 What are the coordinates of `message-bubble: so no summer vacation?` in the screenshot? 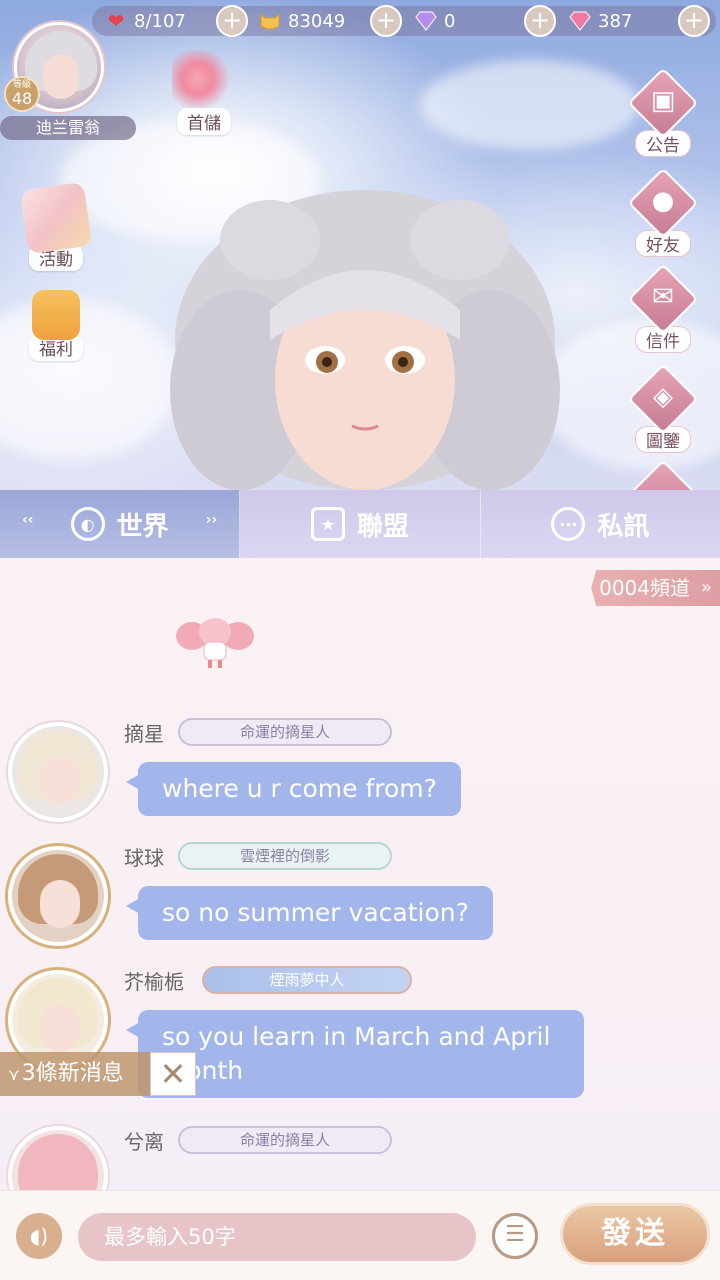 It's located at (309, 913).